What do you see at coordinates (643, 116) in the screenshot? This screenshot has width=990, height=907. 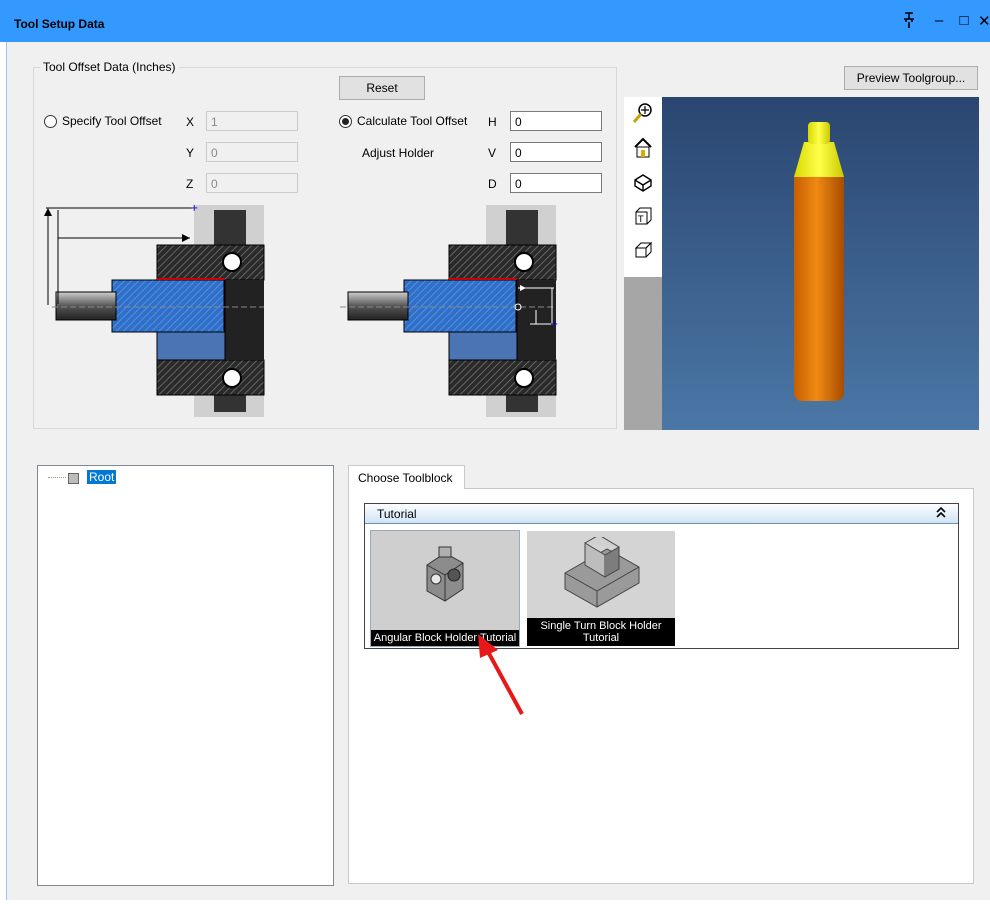 I see `zoom-icon` at bounding box center [643, 116].